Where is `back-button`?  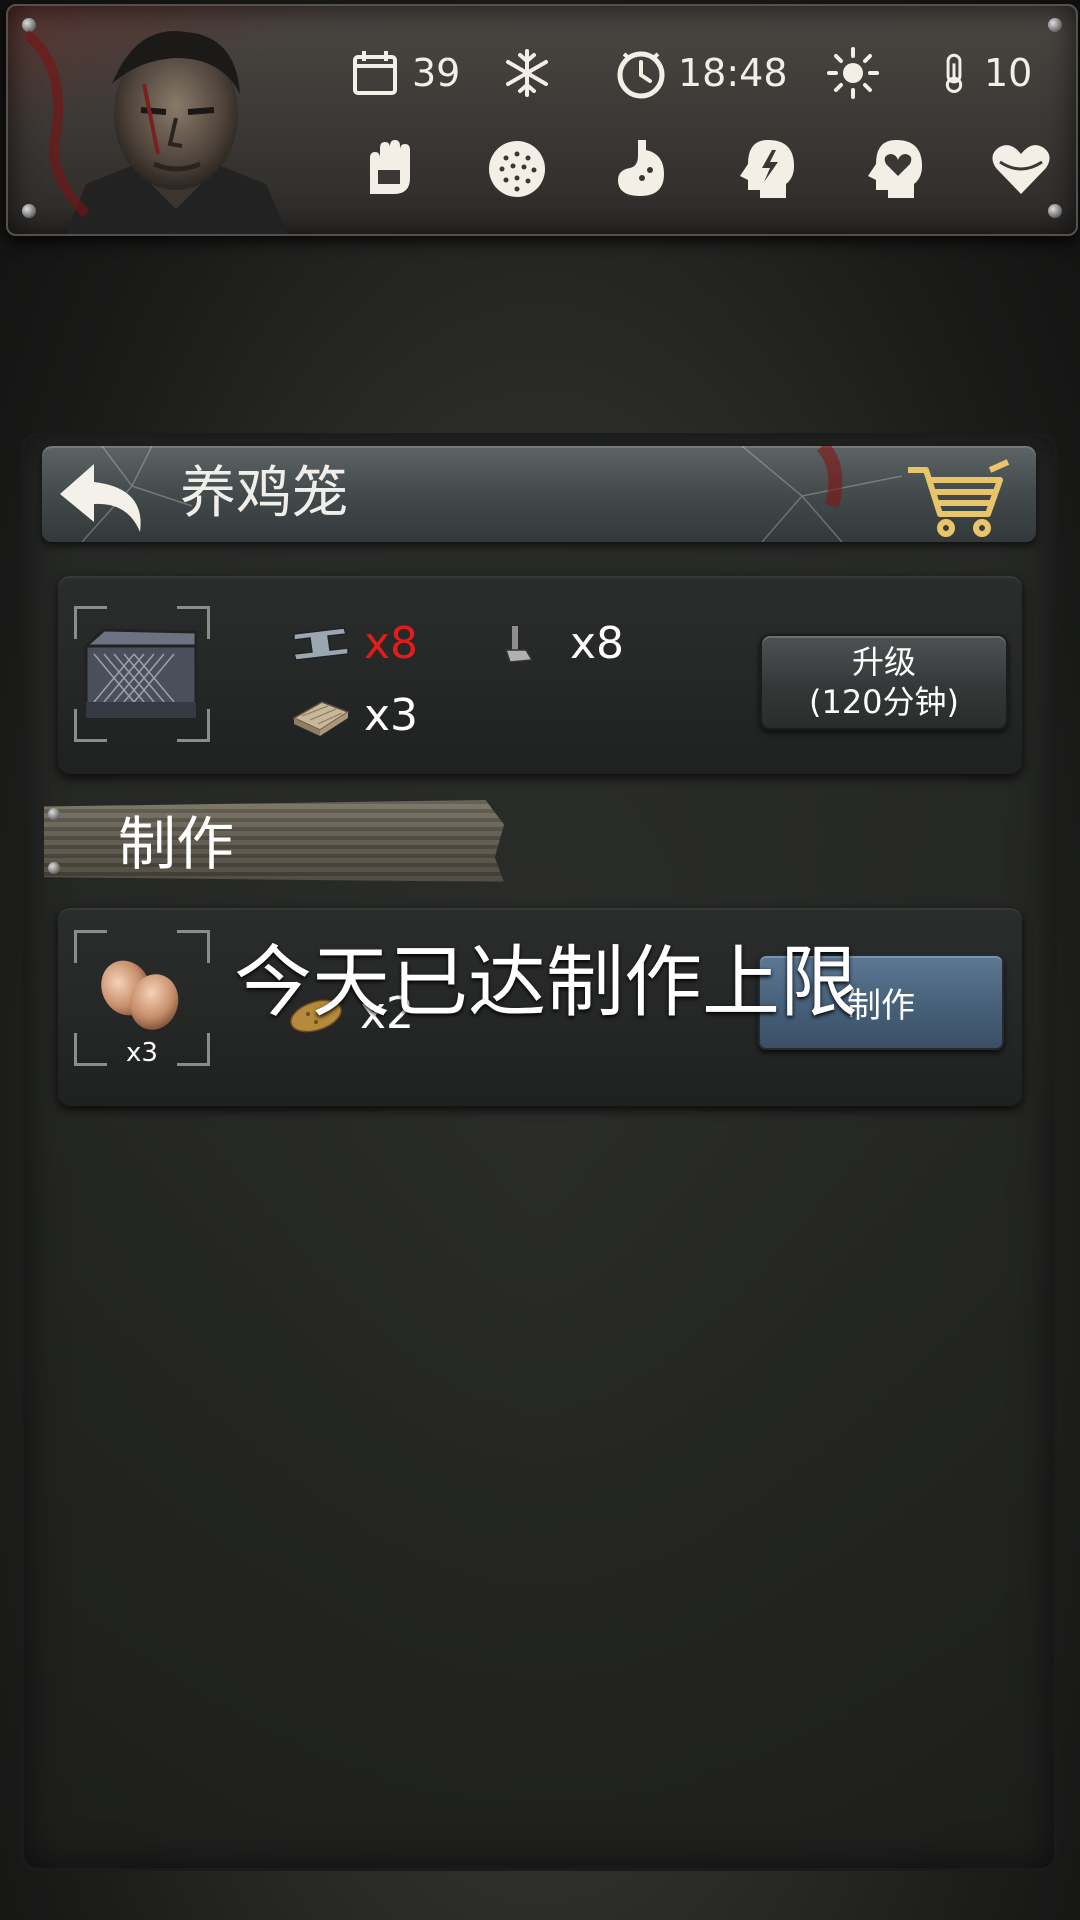 back-button is located at coordinates (104, 498).